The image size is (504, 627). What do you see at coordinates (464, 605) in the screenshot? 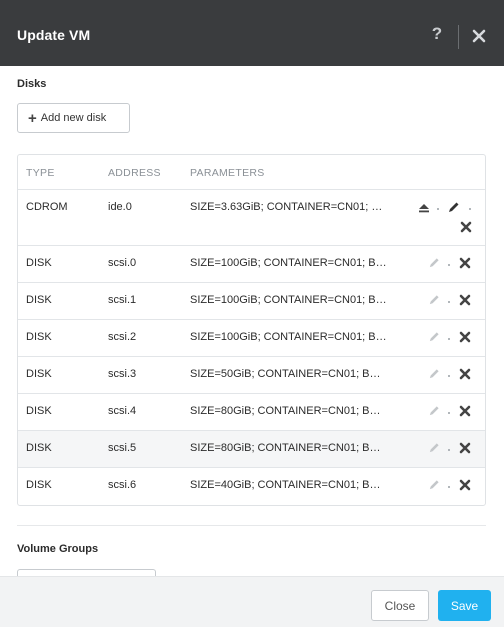
I see `save-button: Save` at bounding box center [464, 605].